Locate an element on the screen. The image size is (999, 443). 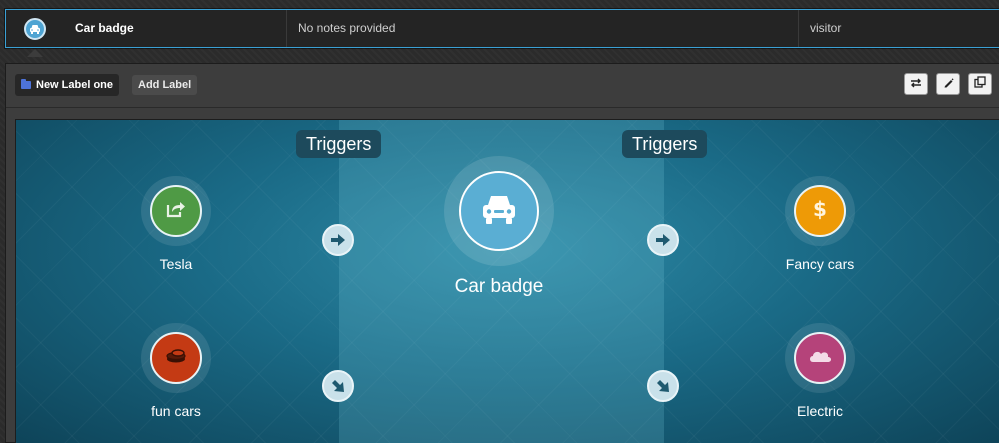
pencil-icon is located at coordinates (948, 84).